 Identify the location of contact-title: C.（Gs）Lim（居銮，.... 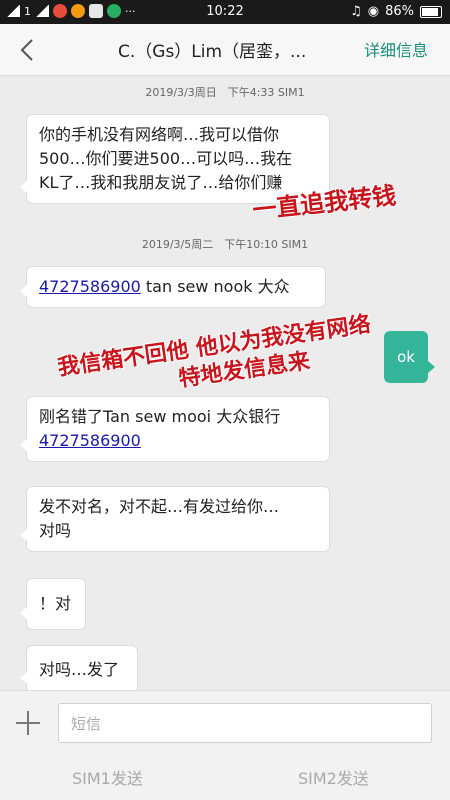
(212, 52).